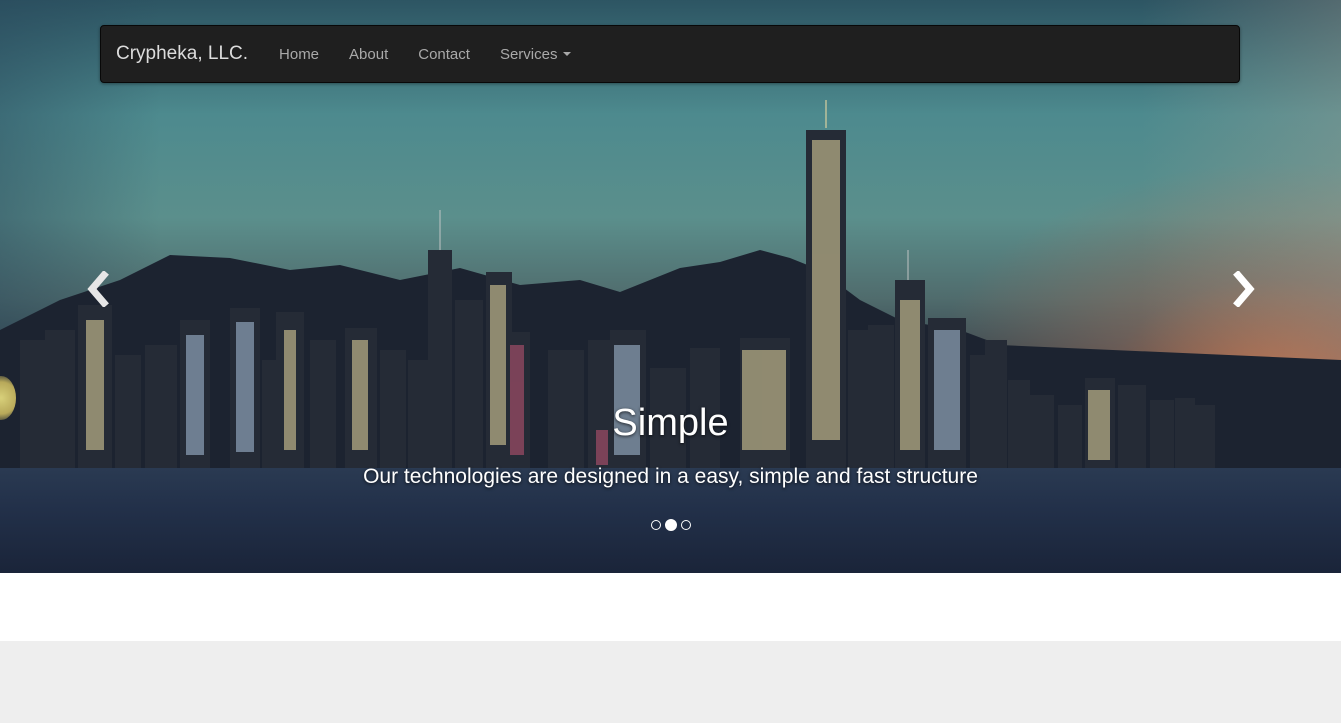 Image resolution: width=1341 pixels, height=723 pixels. I want to click on chevron-left-icon, so click(98, 289).